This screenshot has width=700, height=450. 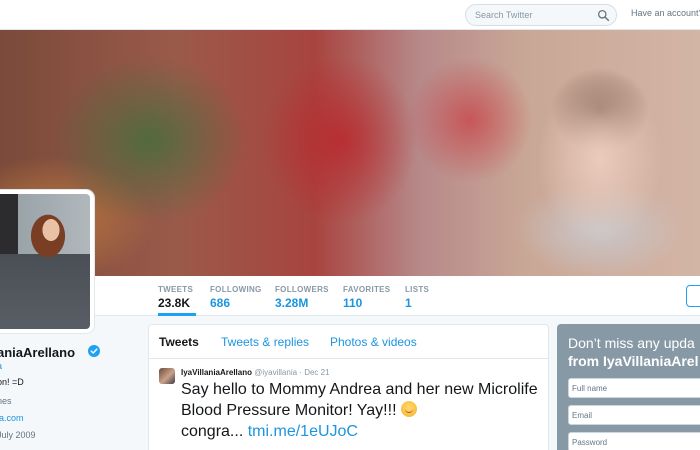 What do you see at coordinates (216, 372) in the screenshot?
I see `tweet-author-name: IyaVillaniaArellano` at bounding box center [216, 372].